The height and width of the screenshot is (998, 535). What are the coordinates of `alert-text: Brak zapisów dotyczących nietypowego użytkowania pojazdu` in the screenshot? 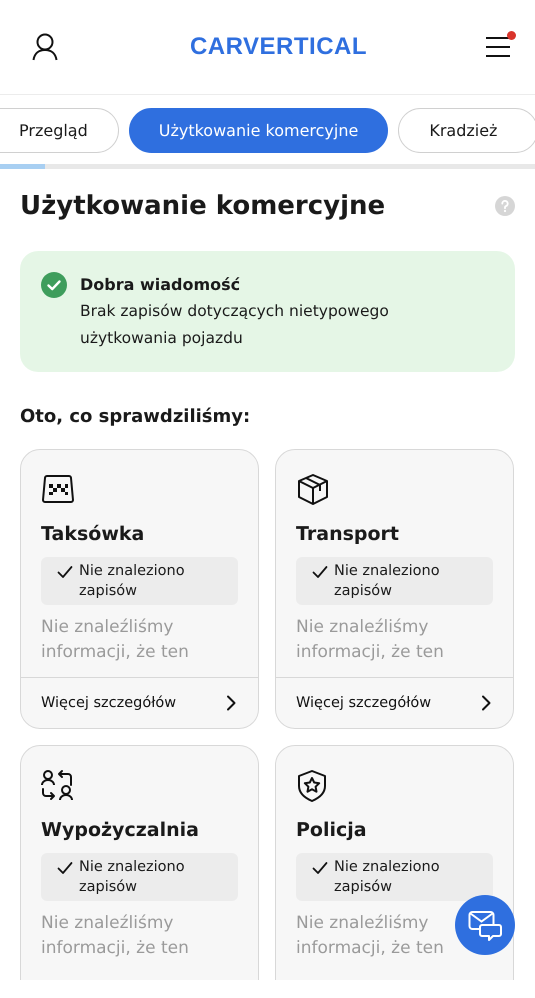 It's located at (235, 325).